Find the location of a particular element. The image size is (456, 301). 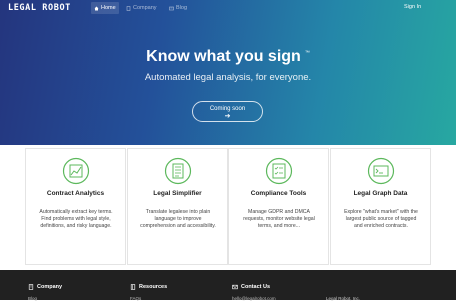

feature-title: Compliance Tools is located at coordinates (278, 193).